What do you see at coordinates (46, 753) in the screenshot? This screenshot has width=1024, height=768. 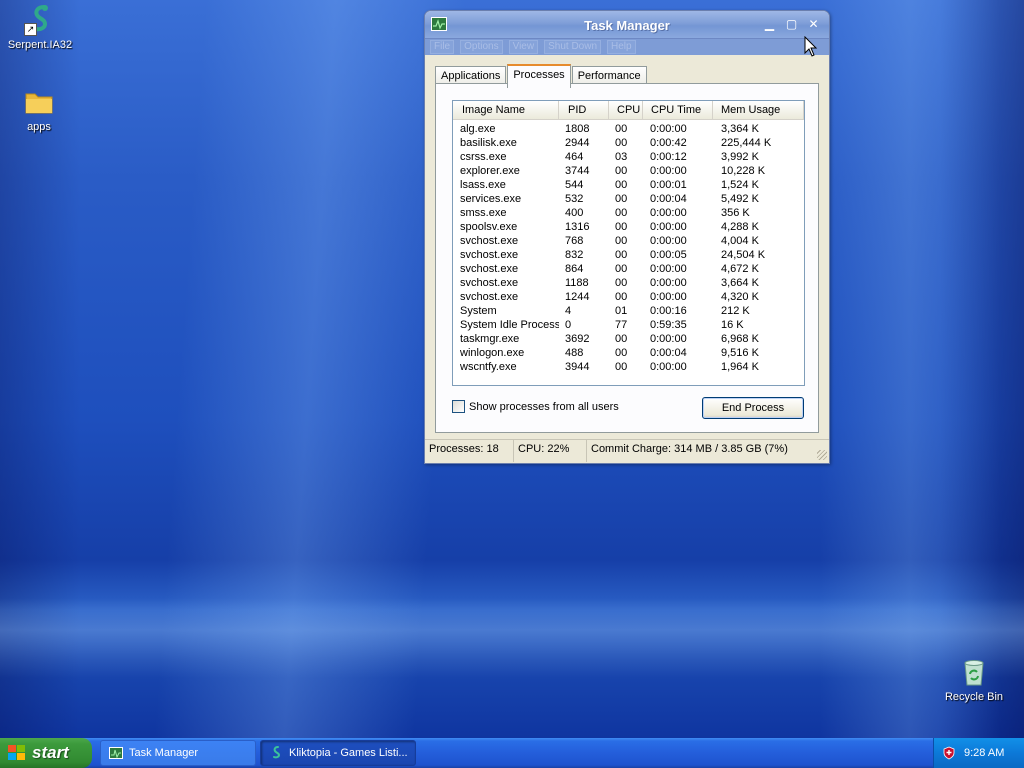 I see `start-button: start` at bounding box center [46, 753].